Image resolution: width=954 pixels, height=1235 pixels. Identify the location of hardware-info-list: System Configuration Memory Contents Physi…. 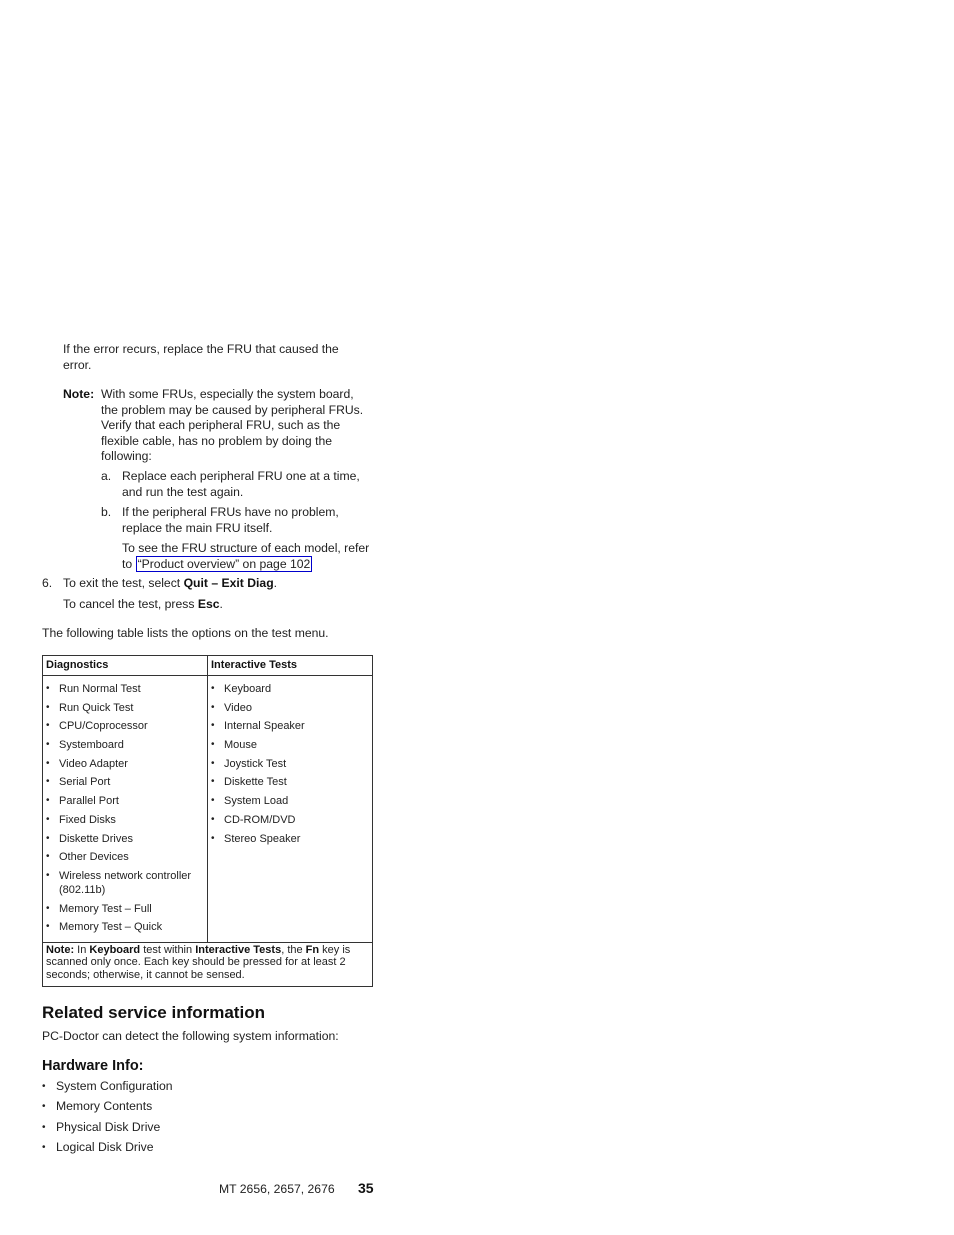
(107, 1119).